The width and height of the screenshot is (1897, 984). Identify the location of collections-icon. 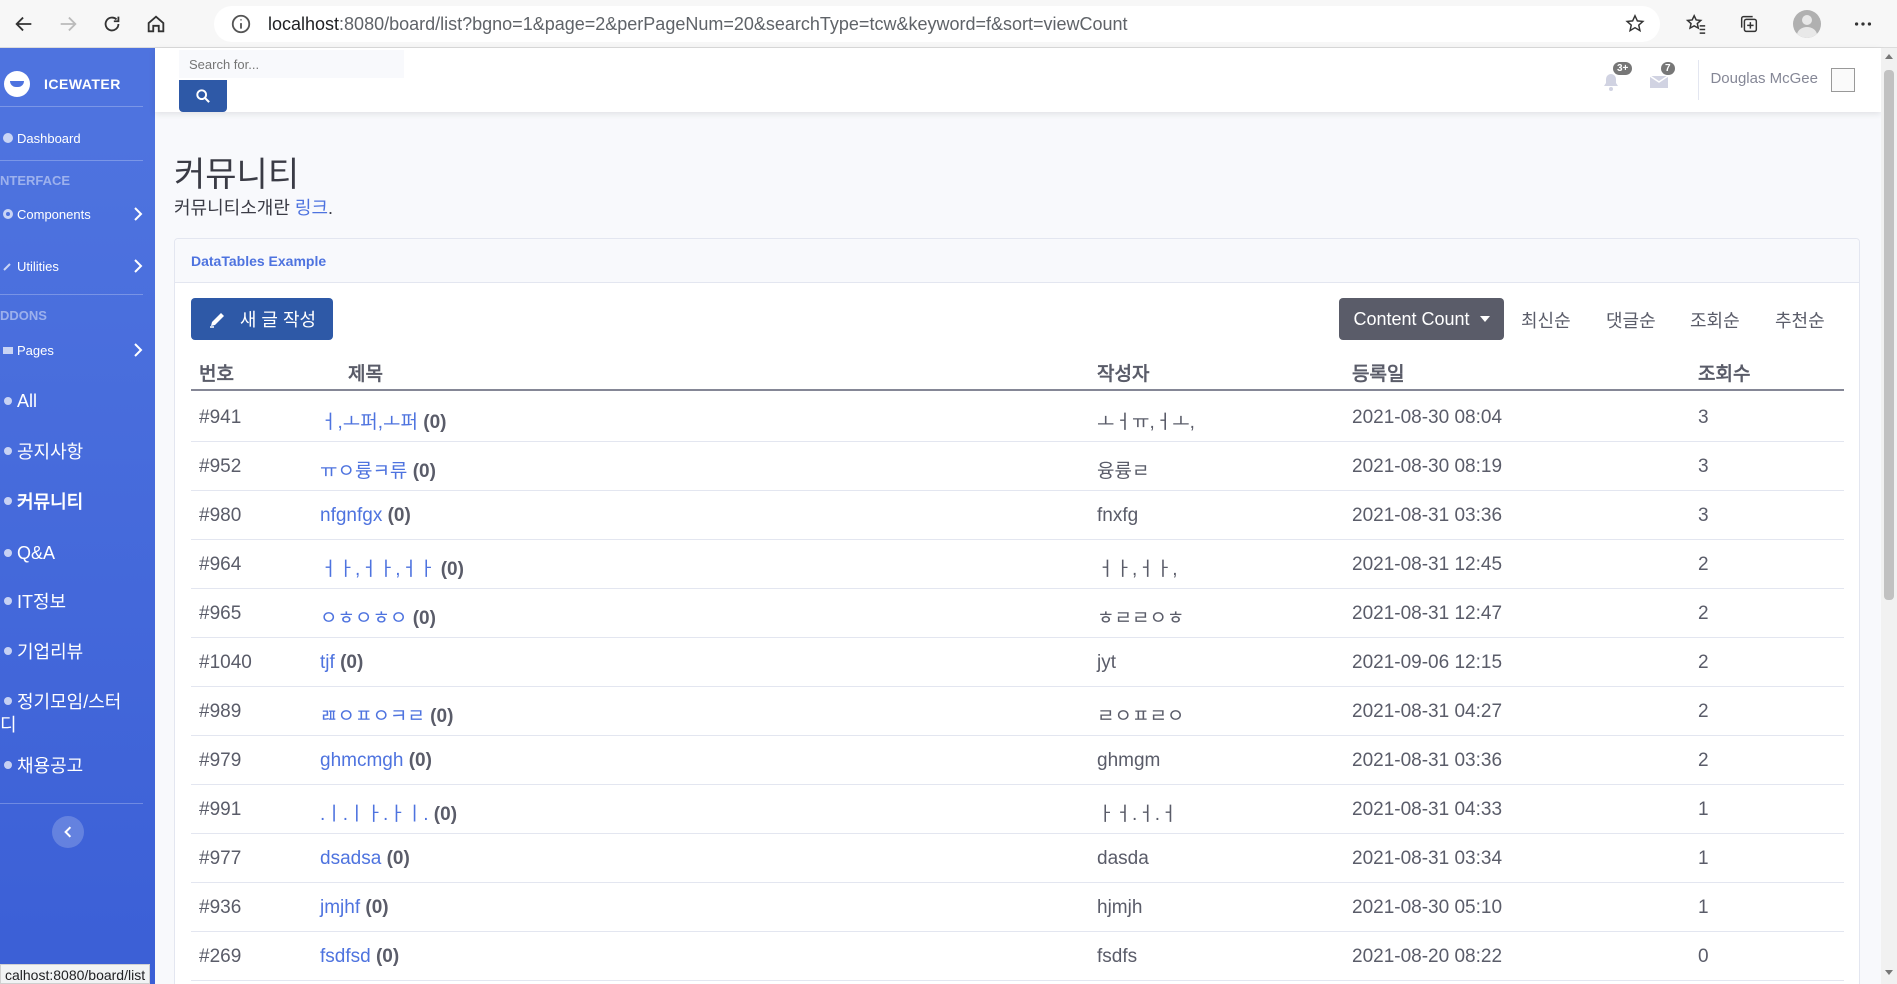
(1749, 24).